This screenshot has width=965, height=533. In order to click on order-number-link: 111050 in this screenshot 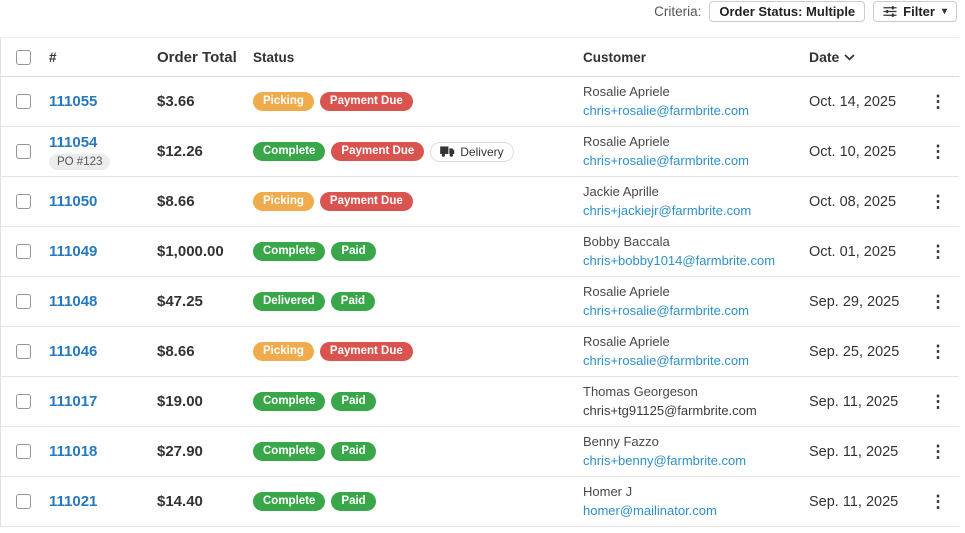, I will do `click(73, 201)`.